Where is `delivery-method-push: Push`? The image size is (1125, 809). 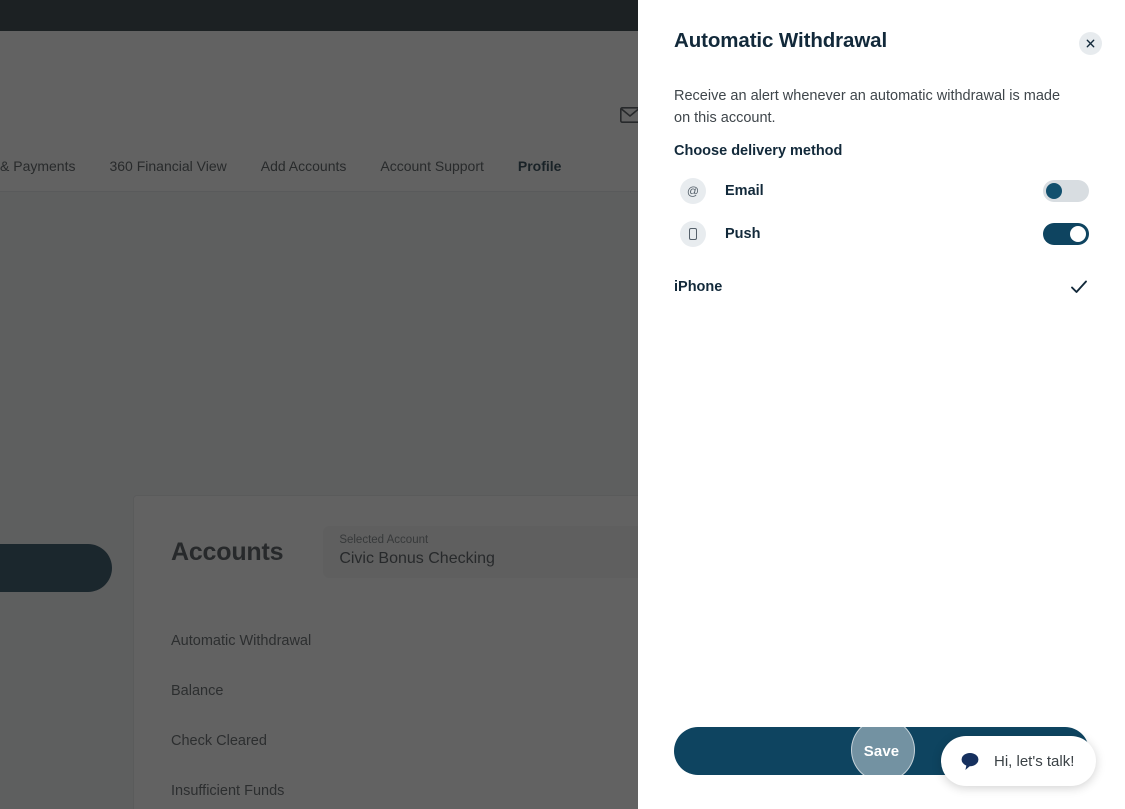
delivery-method-push: Push is located at coordinates (881, 233).